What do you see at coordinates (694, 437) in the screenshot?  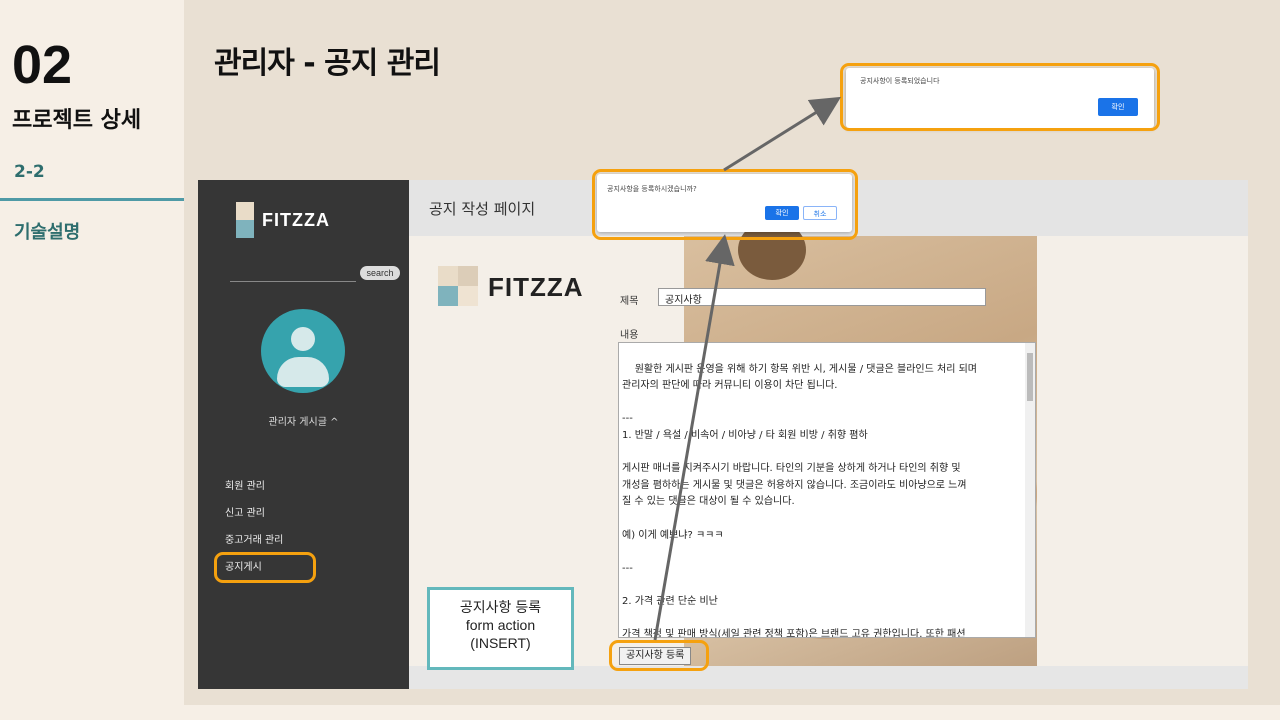 I see `arrow-submit-to-confirm` at bounding box center [694, 437].